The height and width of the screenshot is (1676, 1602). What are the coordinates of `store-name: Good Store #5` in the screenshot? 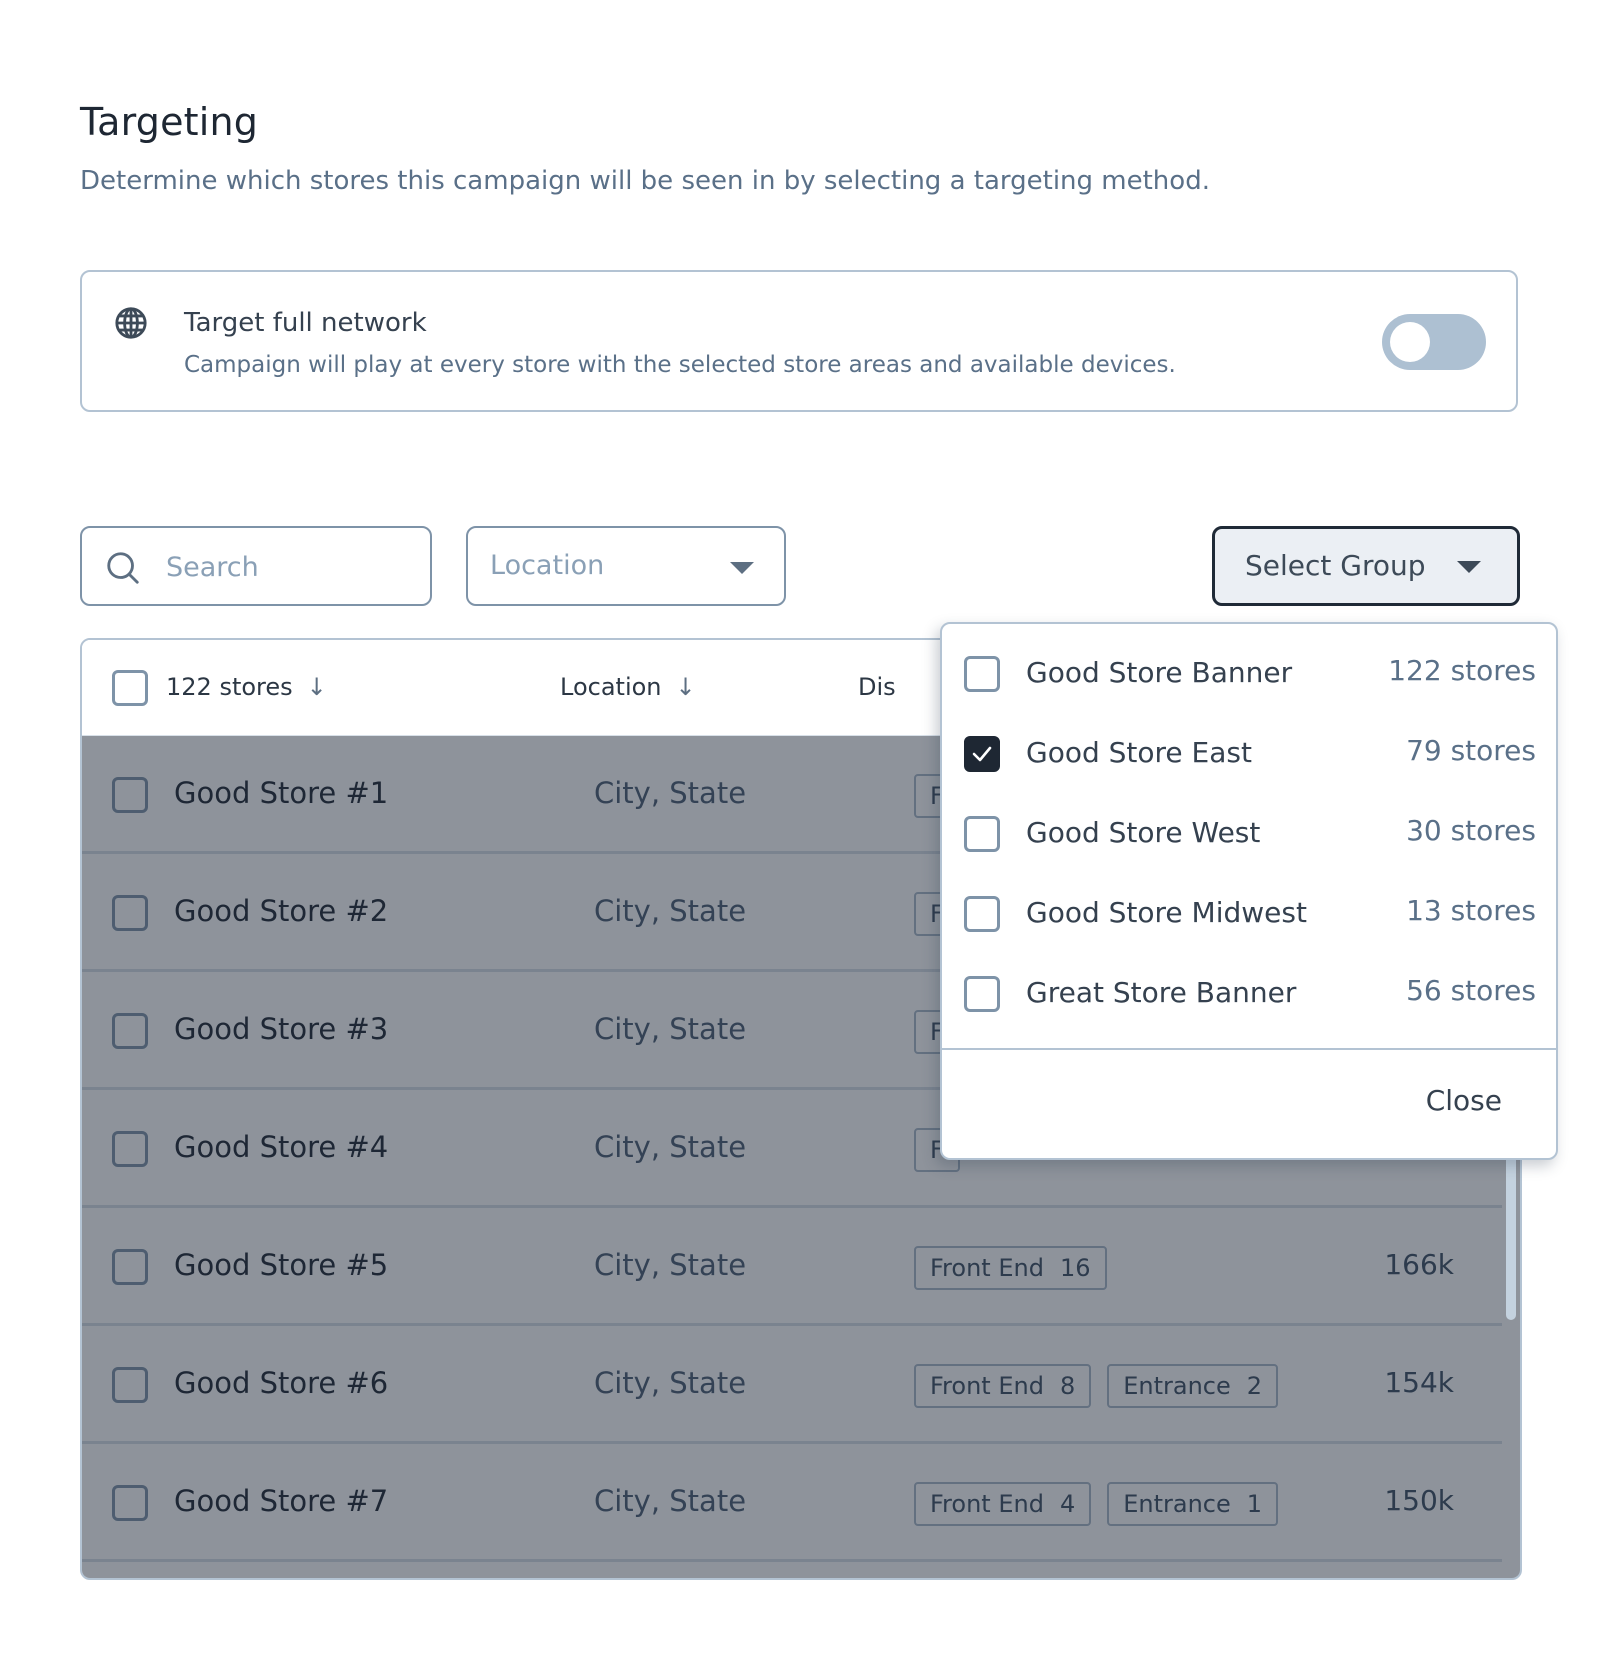 It's located at (281, 1265).